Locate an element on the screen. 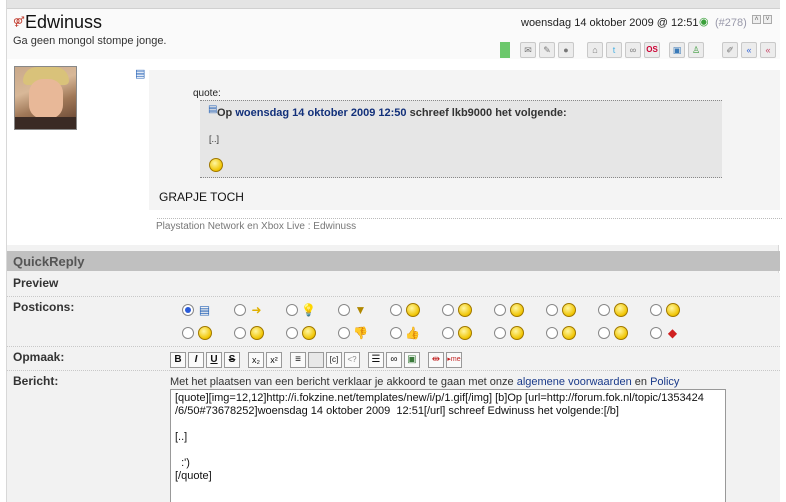 The image size is (786, 502). me-icon: ▸me is located at coordinates (454, 360).